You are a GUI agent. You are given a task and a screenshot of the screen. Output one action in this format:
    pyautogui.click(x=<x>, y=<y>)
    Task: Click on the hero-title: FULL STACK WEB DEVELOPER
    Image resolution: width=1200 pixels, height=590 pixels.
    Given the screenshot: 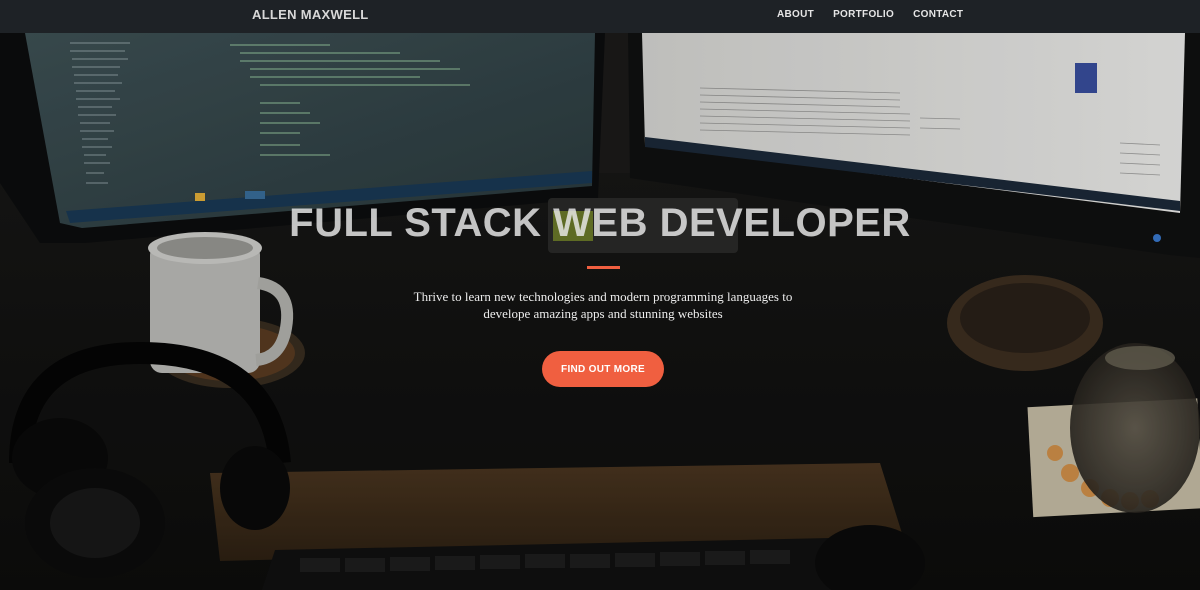 What is the action you would take?
    pyautogui.click(x=600, y=223)
    